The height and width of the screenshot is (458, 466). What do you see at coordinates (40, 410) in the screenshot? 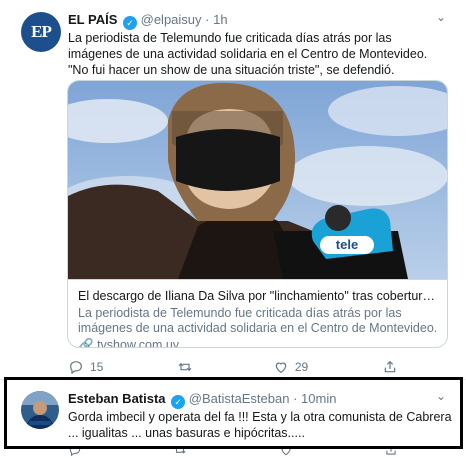
I see `avatar` at bounding box center [40, 410].